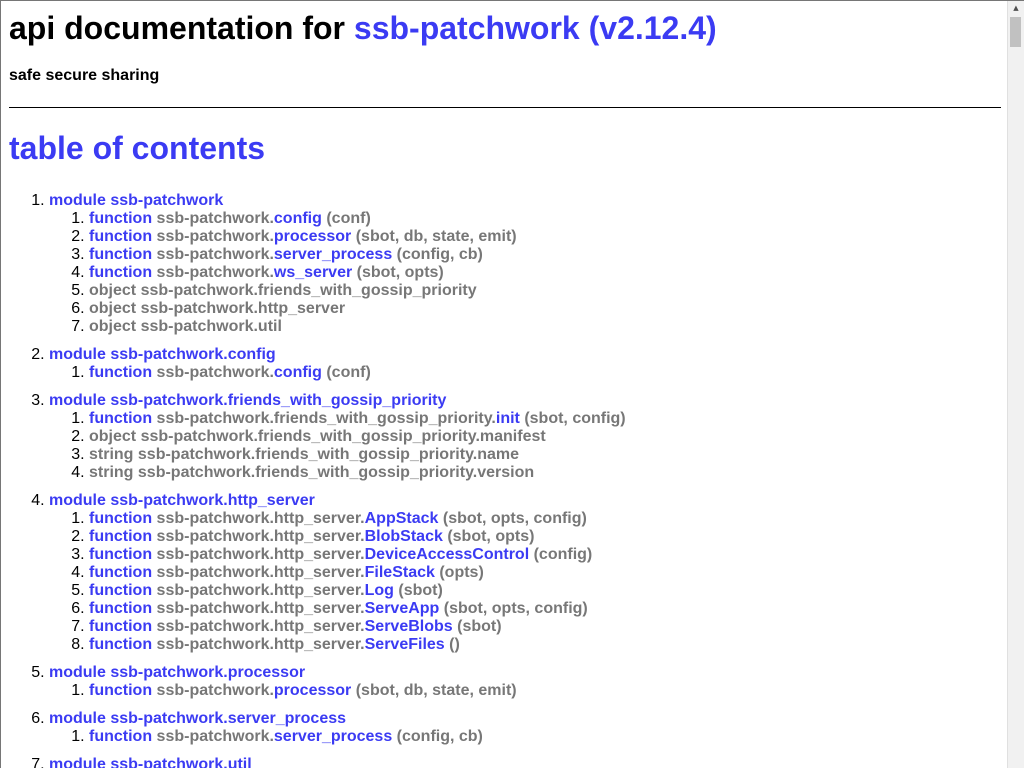  I want to click on scrollbar-thumb, so click(1015, 32).